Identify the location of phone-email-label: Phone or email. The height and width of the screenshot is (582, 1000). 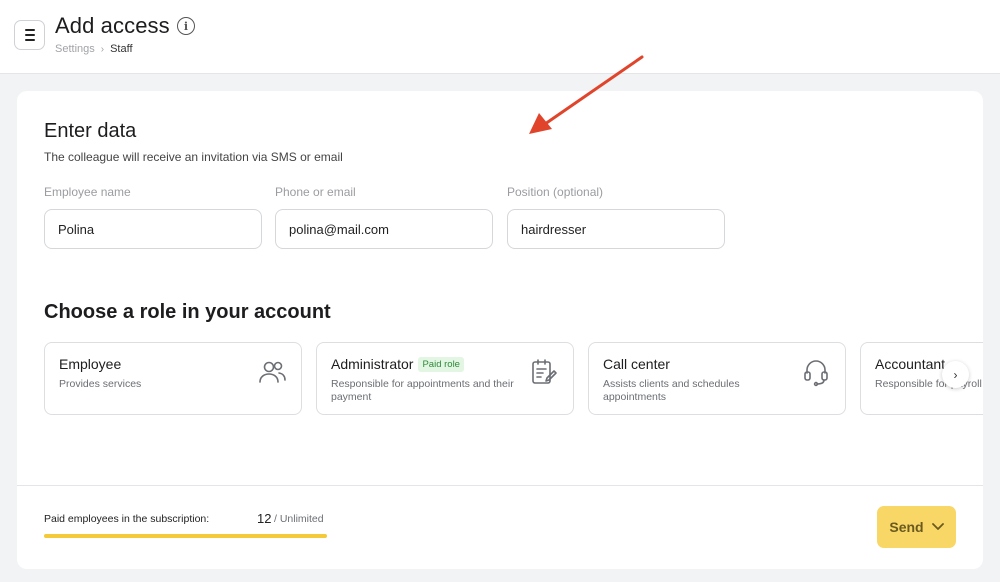
(315, 192).